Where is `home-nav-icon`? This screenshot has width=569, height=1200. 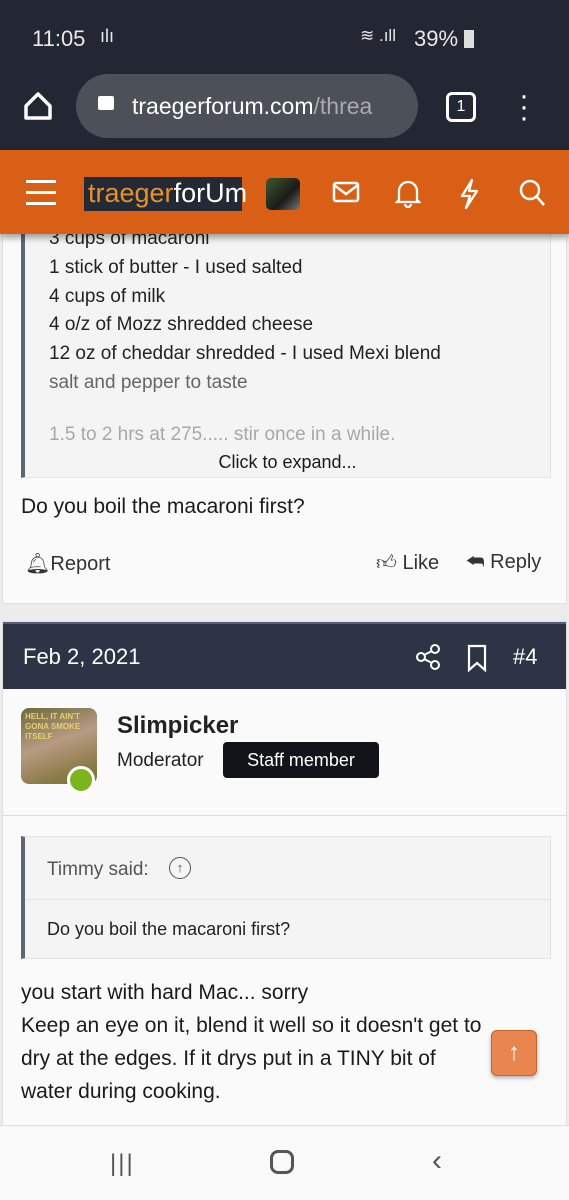
home-nav-icon is located at coordinates (282, 1162).